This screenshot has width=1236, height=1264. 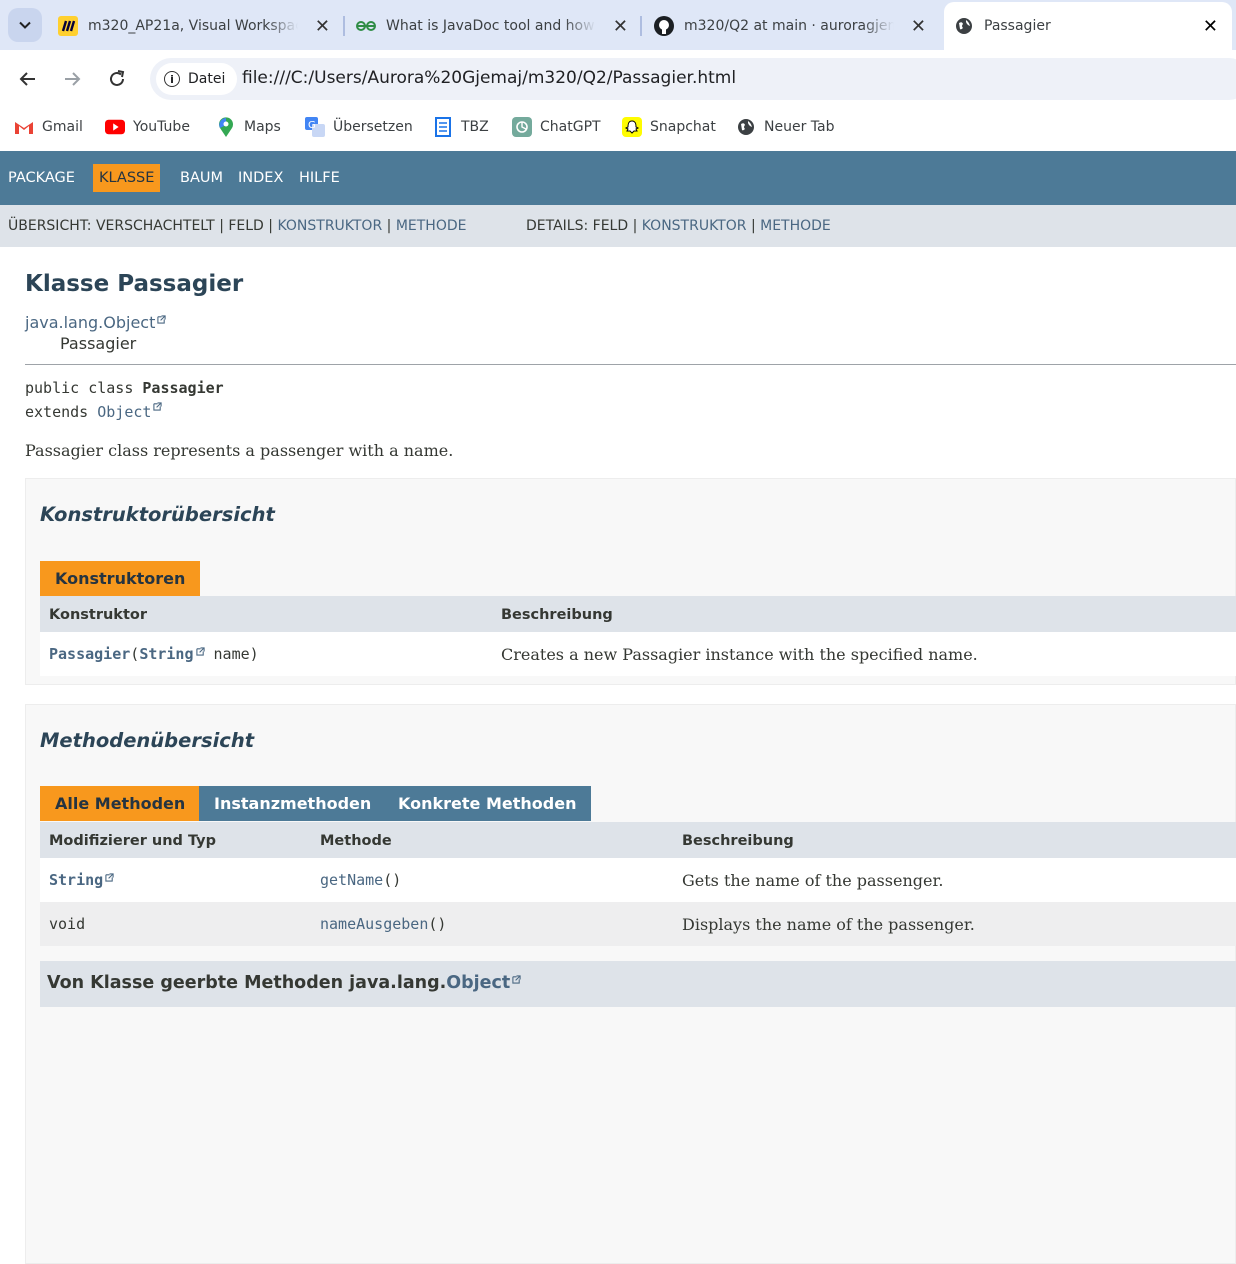 I want to click on nav-package: PACKAGE, so click(x=41, y=178).